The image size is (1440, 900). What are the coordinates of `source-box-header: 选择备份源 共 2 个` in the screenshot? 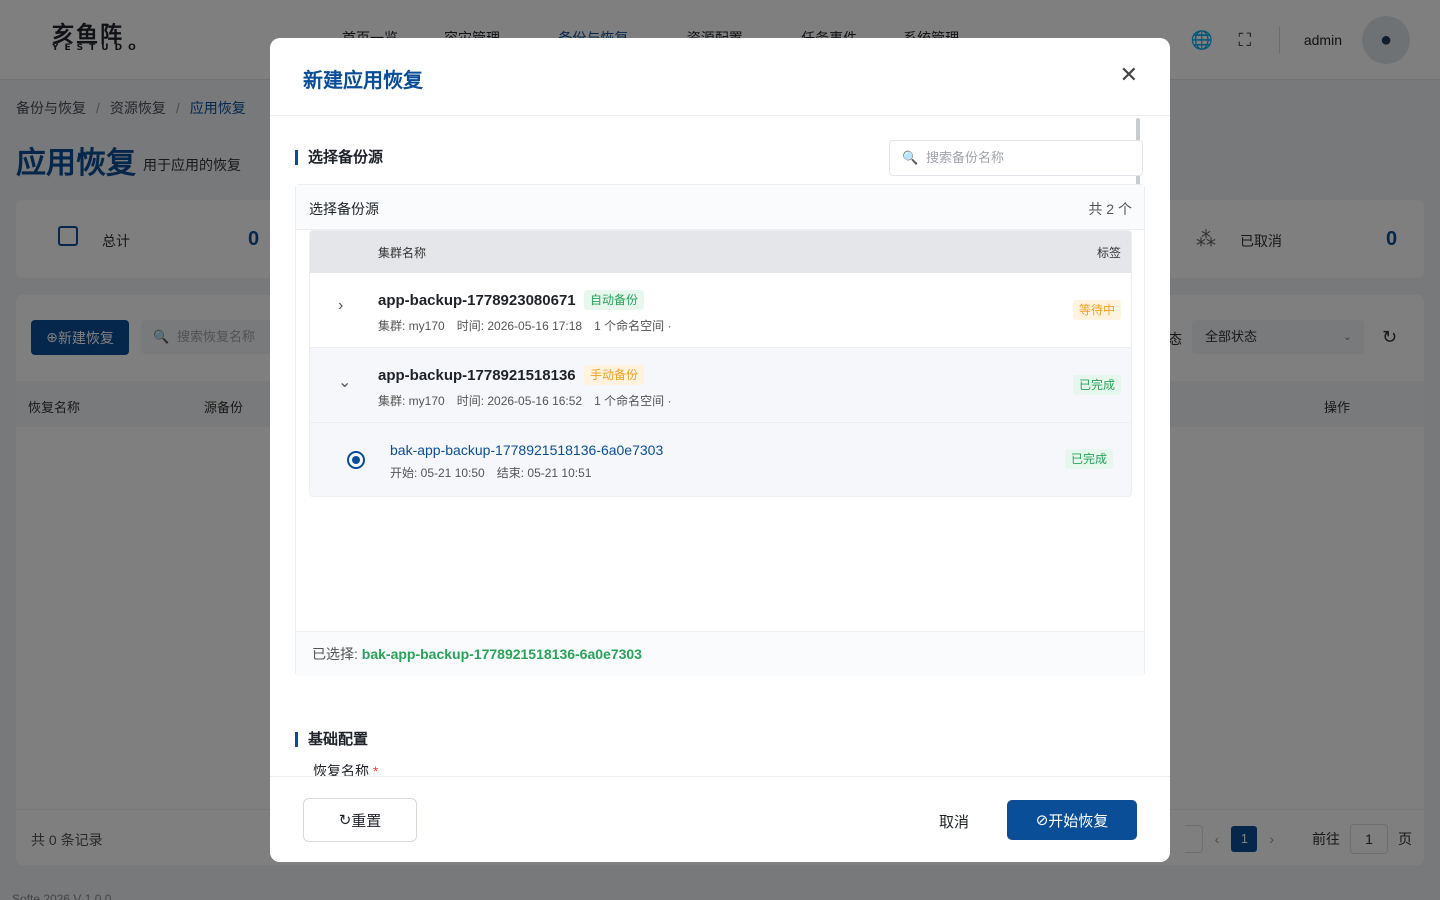 It's located at (720, 207).